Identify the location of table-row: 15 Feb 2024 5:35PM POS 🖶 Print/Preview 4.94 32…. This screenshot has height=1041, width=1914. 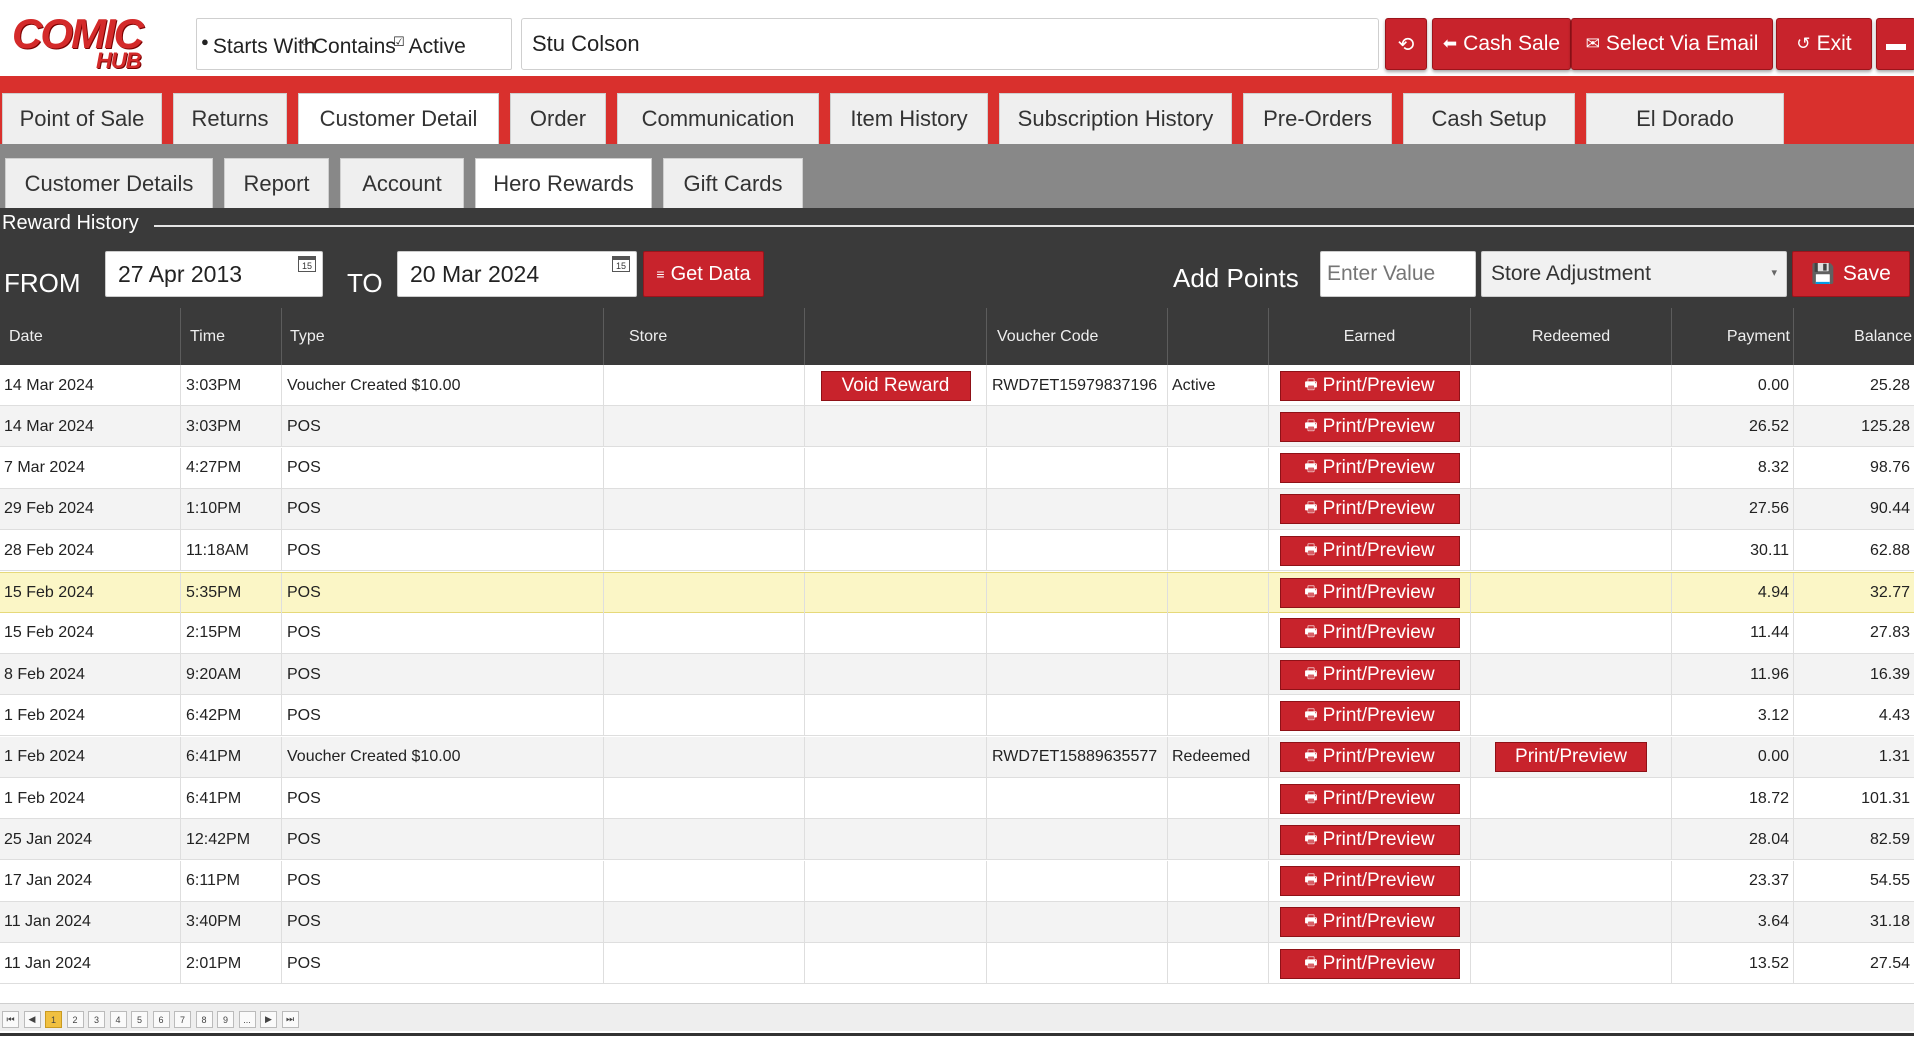
(957, 592).